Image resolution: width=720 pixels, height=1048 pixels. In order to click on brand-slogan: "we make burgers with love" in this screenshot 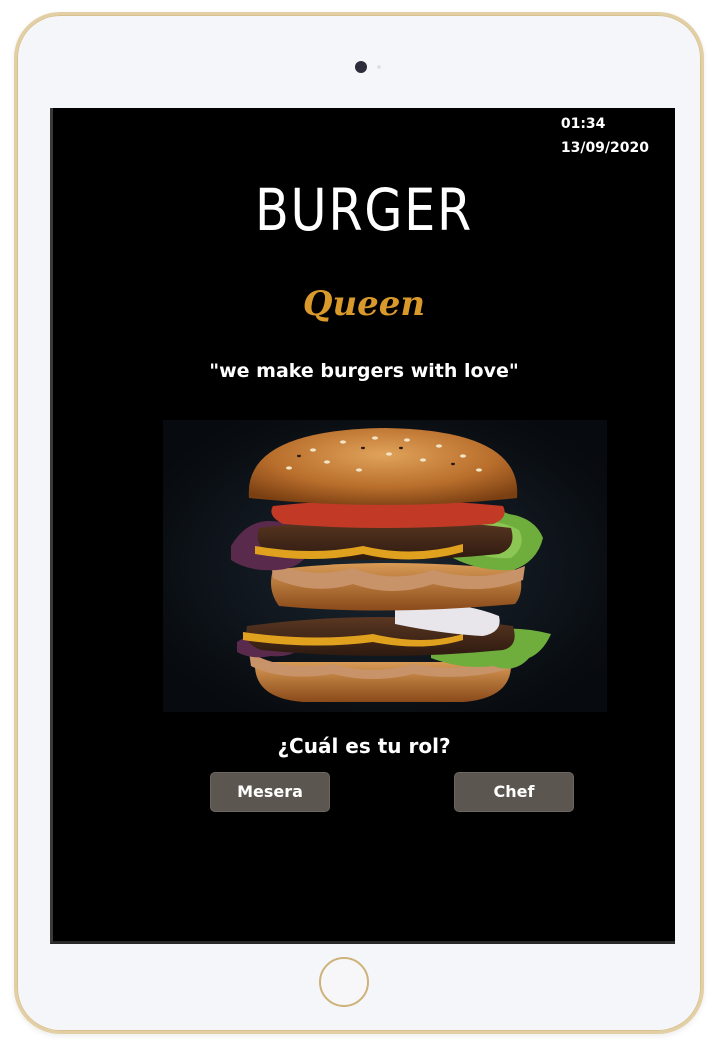, I will do `click(364, 371)`.